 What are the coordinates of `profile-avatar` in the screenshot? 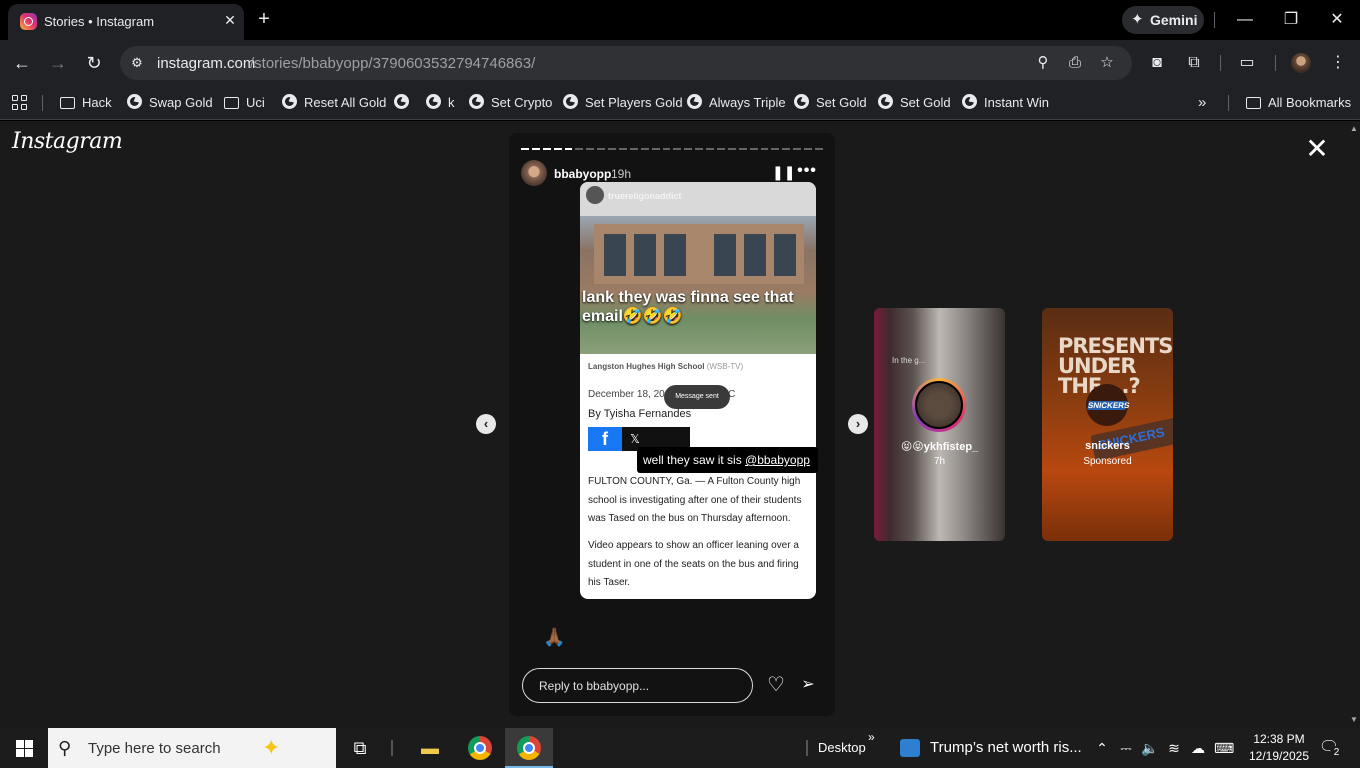 It's located at (1301, 63).